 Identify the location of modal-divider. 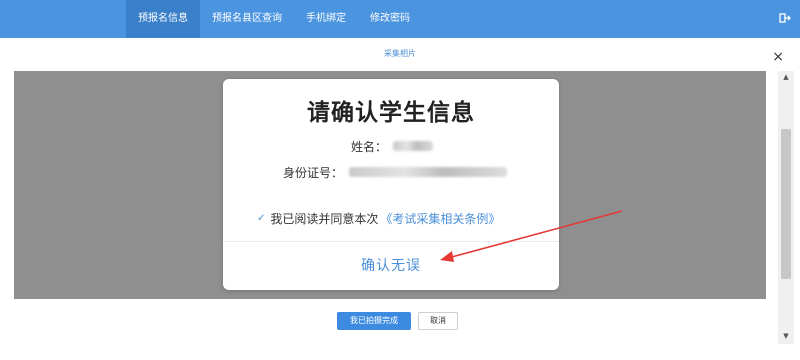
(391, 241).